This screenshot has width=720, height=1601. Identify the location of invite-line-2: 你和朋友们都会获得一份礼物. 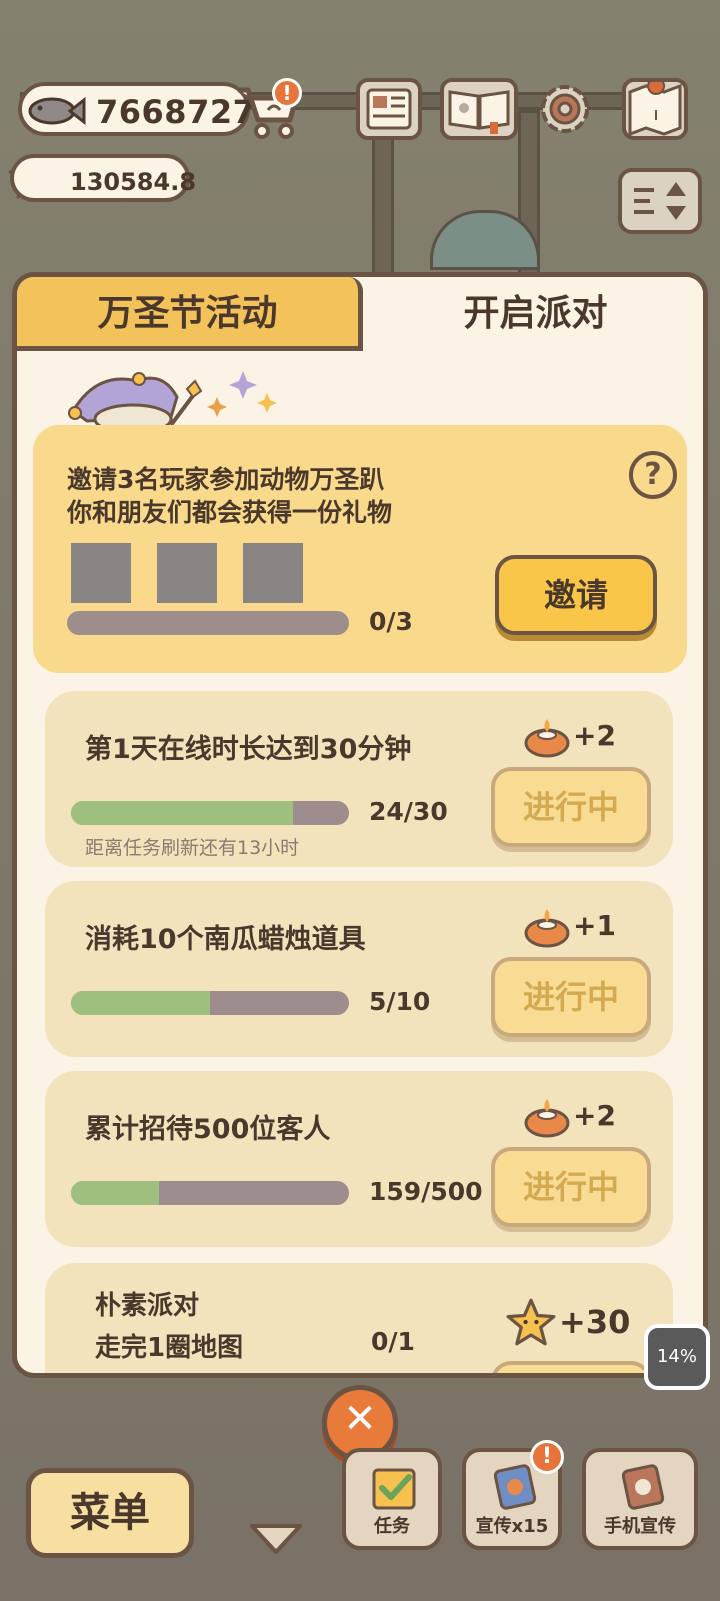
(230, 512).